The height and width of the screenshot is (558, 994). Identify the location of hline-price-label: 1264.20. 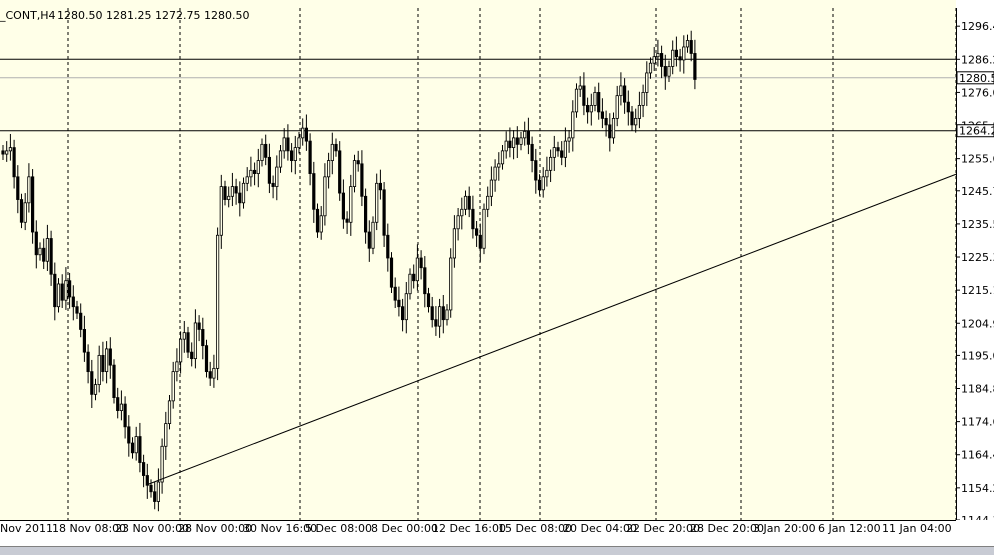
(975, 131).